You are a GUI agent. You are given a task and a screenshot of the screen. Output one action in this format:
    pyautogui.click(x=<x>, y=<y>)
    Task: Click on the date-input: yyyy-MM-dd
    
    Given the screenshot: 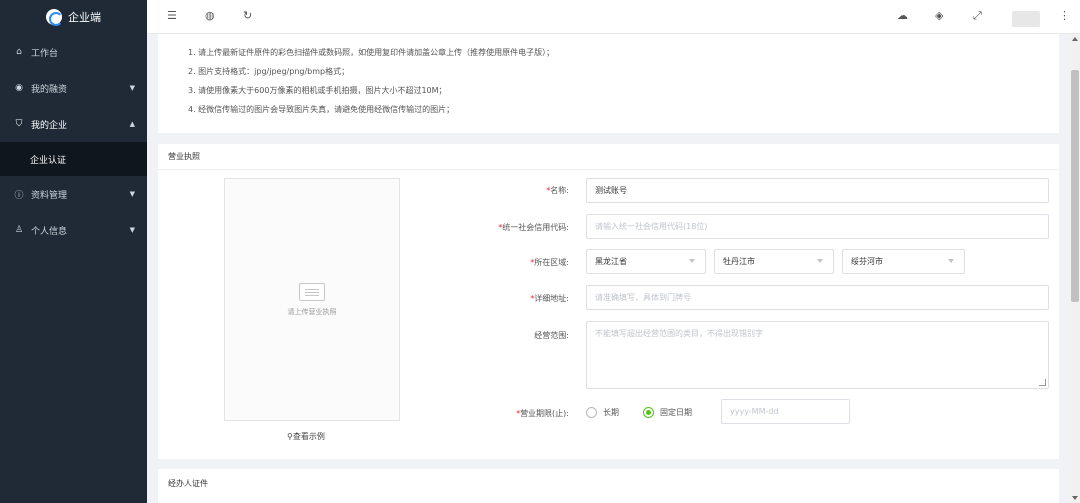 What is the action you would take?
    pyautogui.click(x=785, y=411)
    